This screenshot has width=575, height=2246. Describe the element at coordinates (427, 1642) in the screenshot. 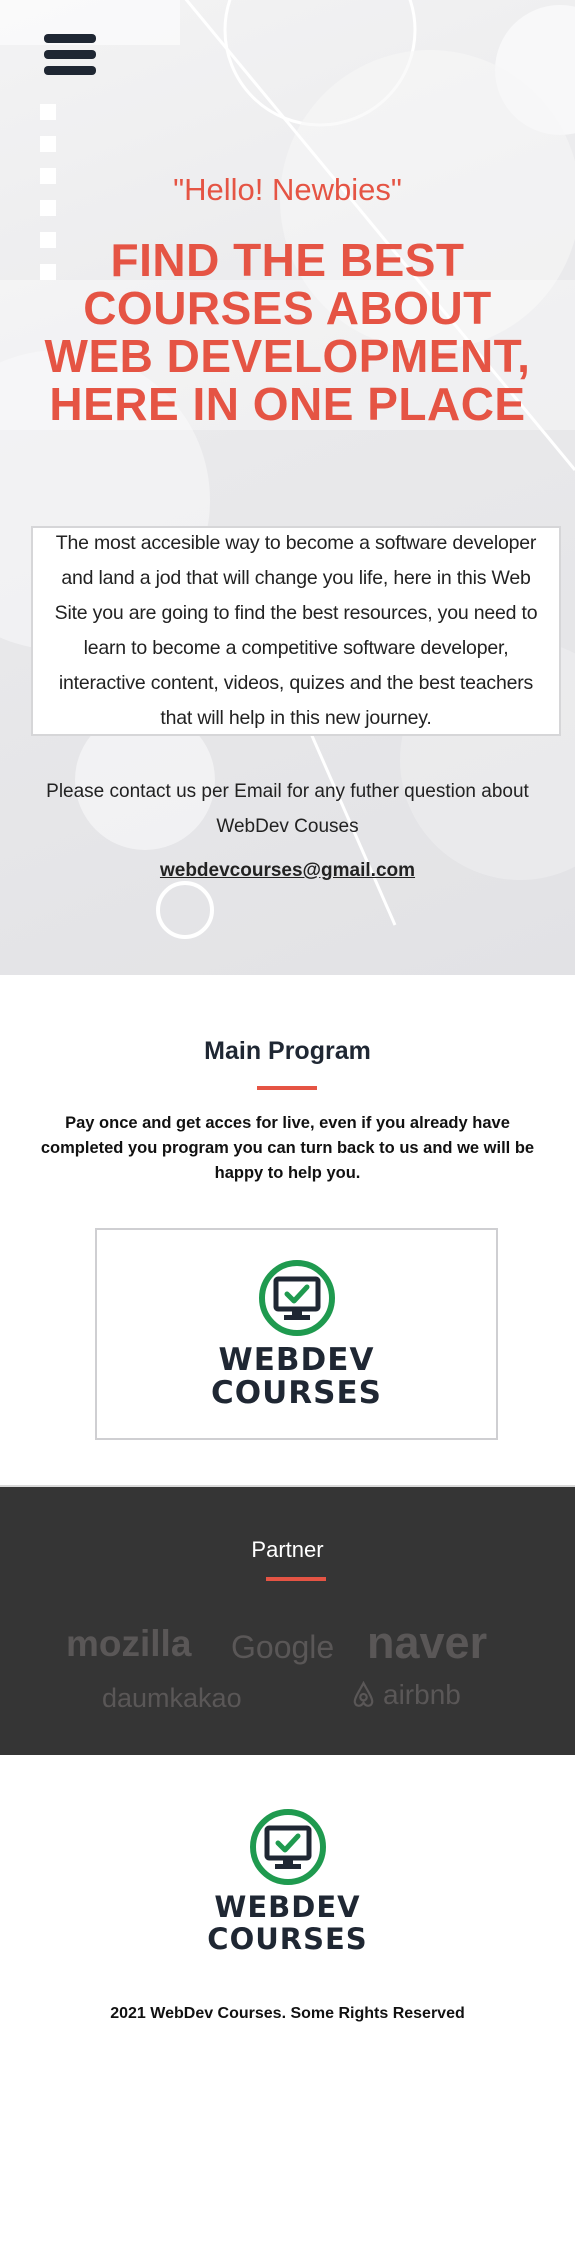

I see `partner-logo-naver: naver` at that location.